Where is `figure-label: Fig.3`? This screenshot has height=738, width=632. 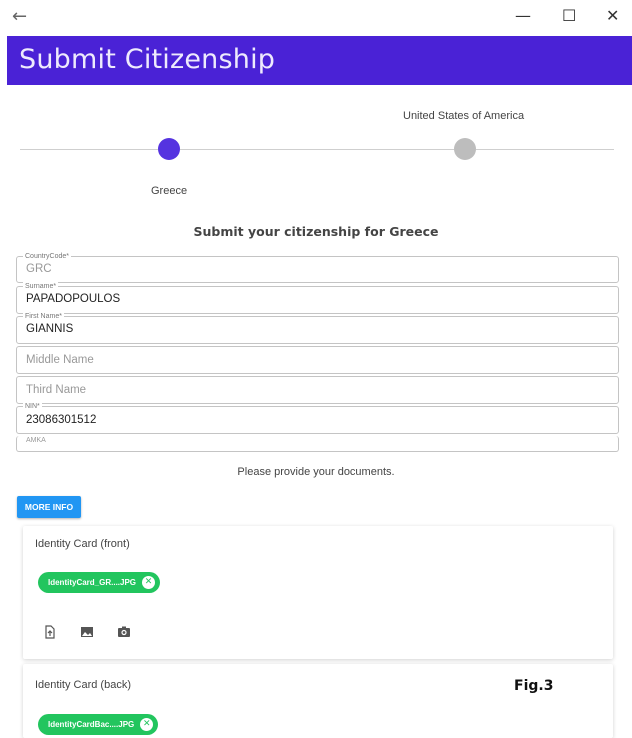
figure-label: Fig.3 is located at coordinates (534, 686).